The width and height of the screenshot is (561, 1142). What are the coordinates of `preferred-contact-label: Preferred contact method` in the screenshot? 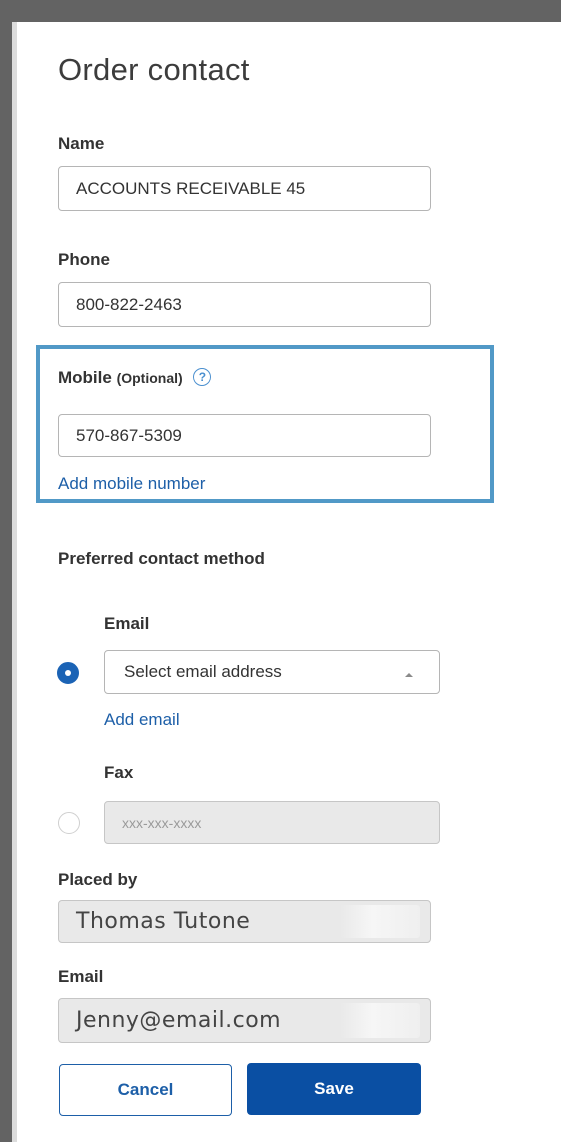 It's located at (161, 558).